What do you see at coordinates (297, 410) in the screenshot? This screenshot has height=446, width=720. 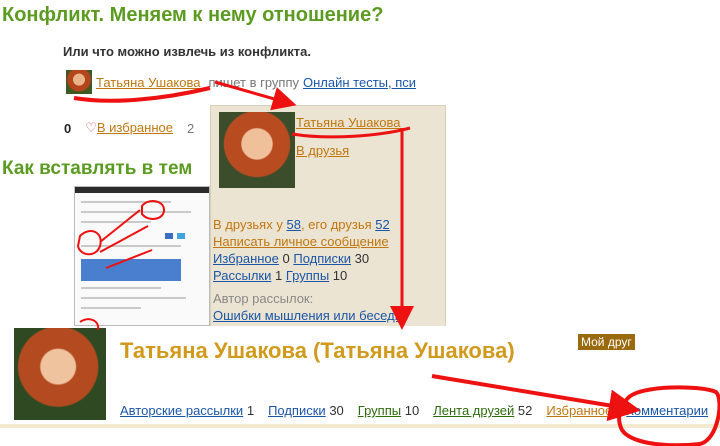 I see `nav-subscriptions-label: Подписки` at bounding box center [297, 410].